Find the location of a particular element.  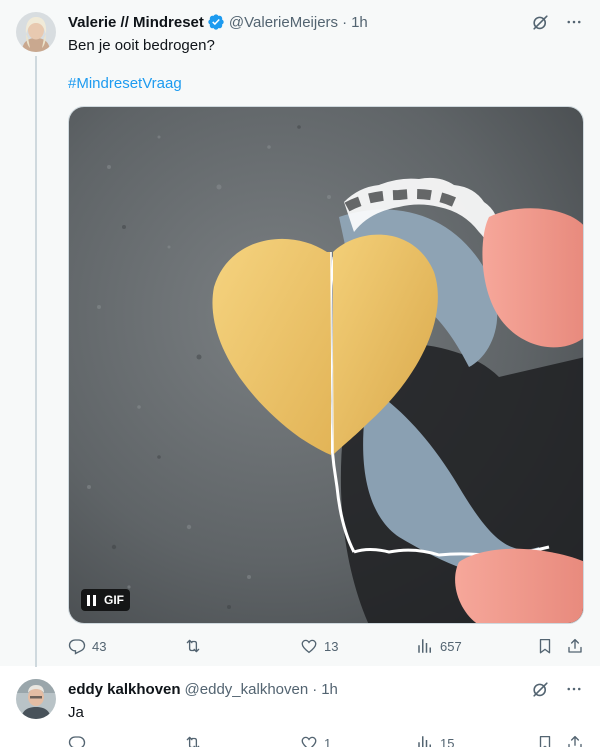

like-button: 13 is located at coordinates (319, 646).